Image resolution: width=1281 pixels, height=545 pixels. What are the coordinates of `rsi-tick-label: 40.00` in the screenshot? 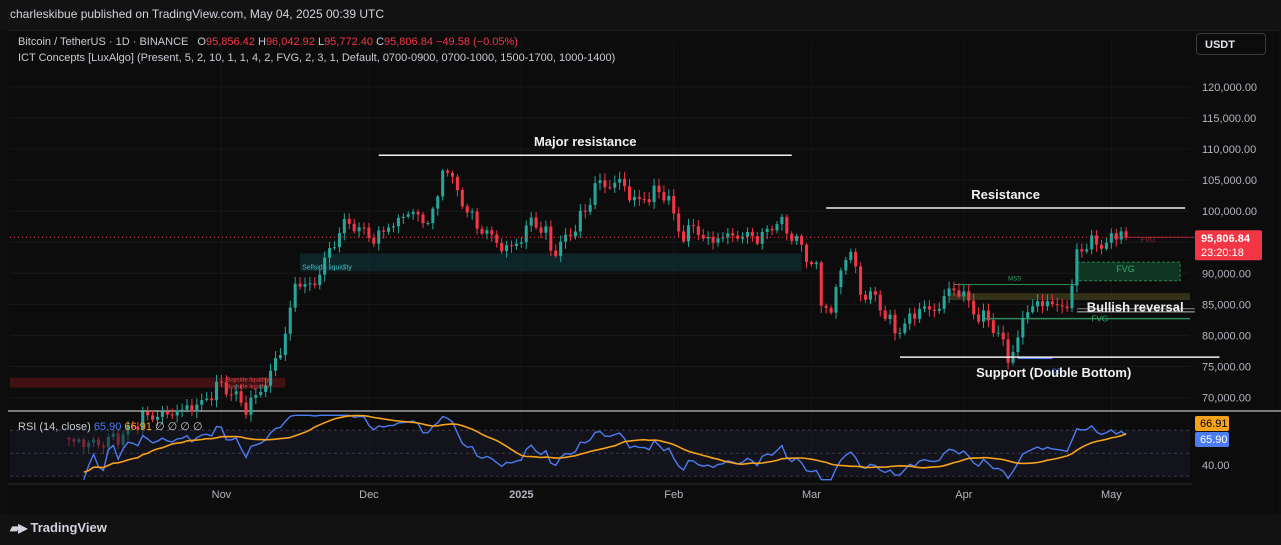 It's located at (1216, 466).